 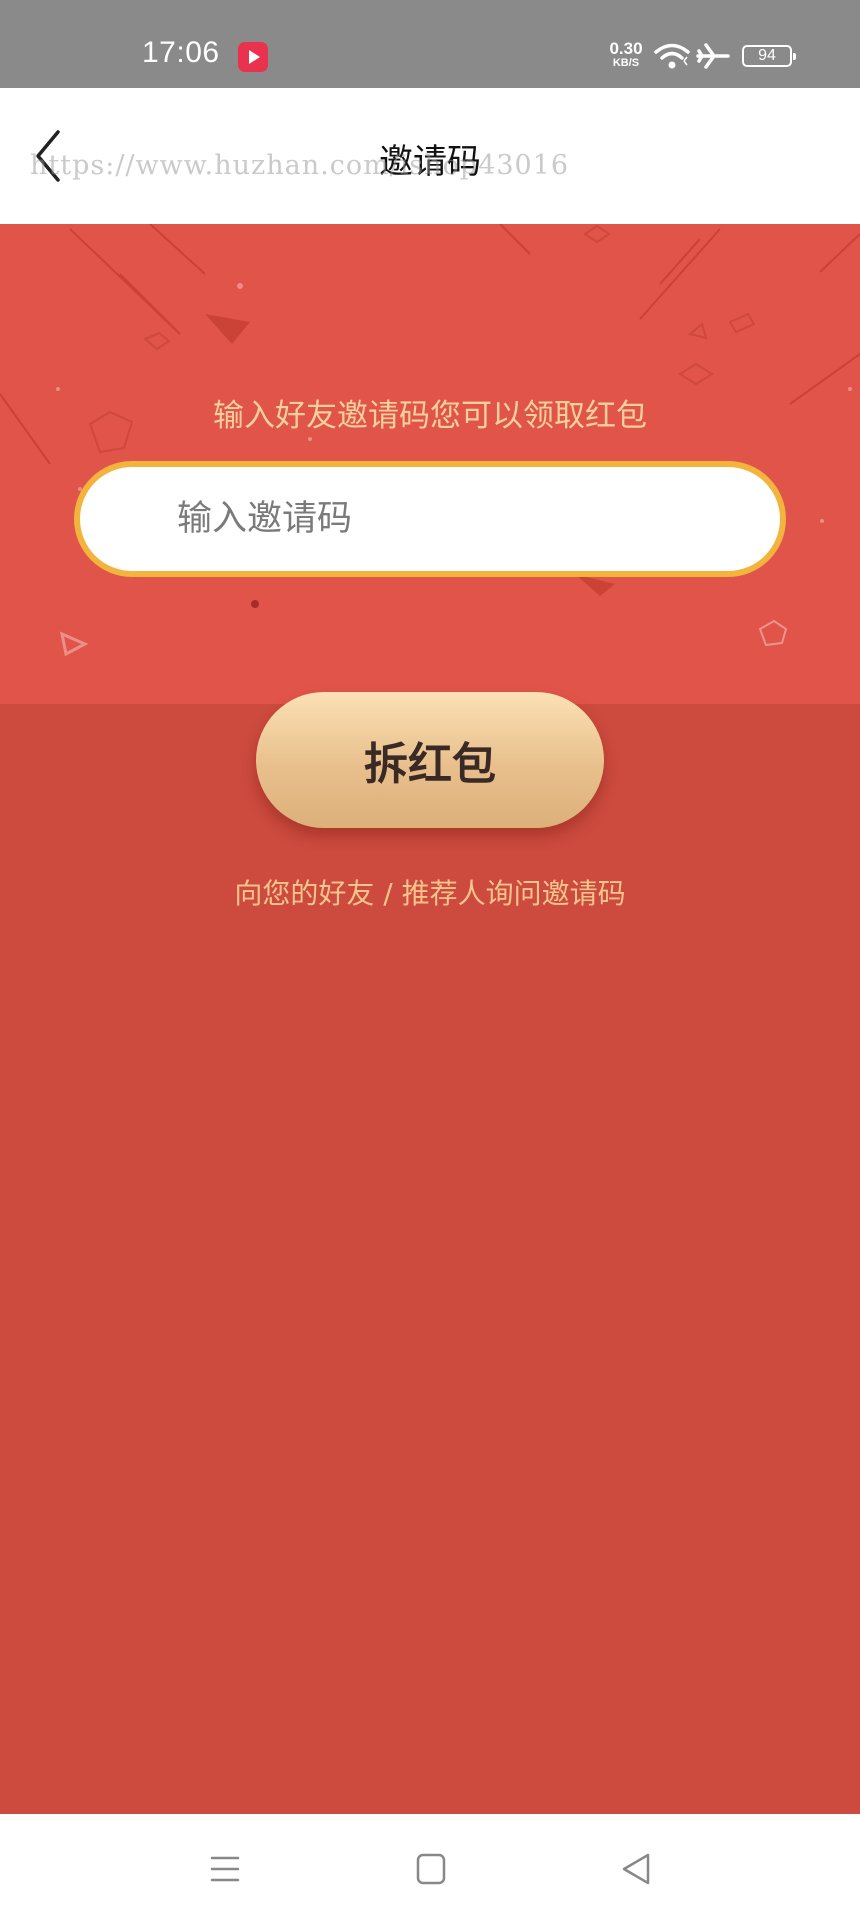 I want to click on system-back-button, so click(x=637, y=1869).